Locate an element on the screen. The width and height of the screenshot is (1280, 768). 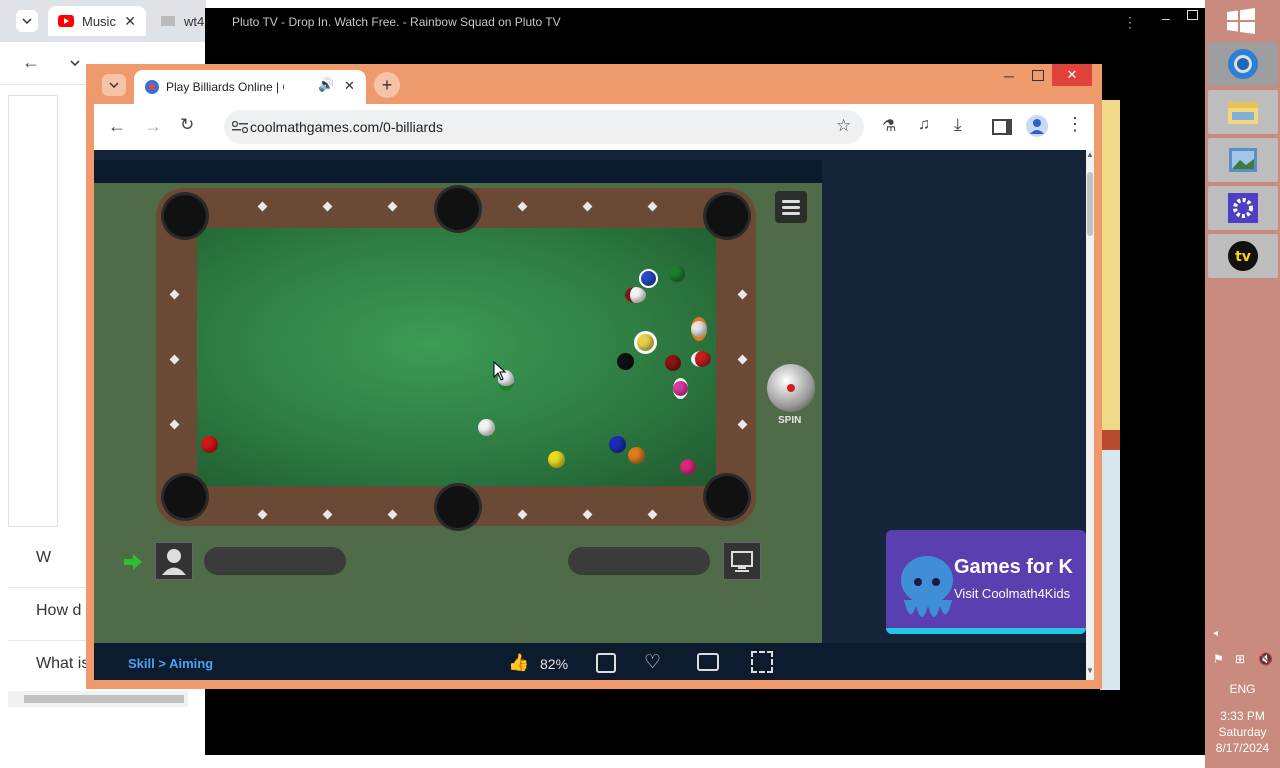
pluto-tv-icon: tv is located at coordinates (1243, 256).